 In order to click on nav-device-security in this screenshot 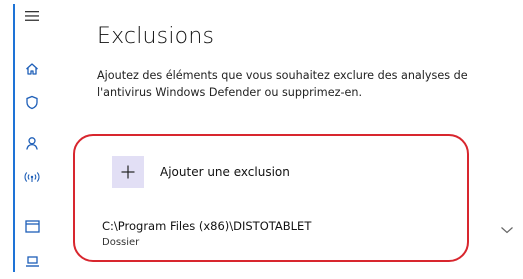, I will do `click(32, 261)`.